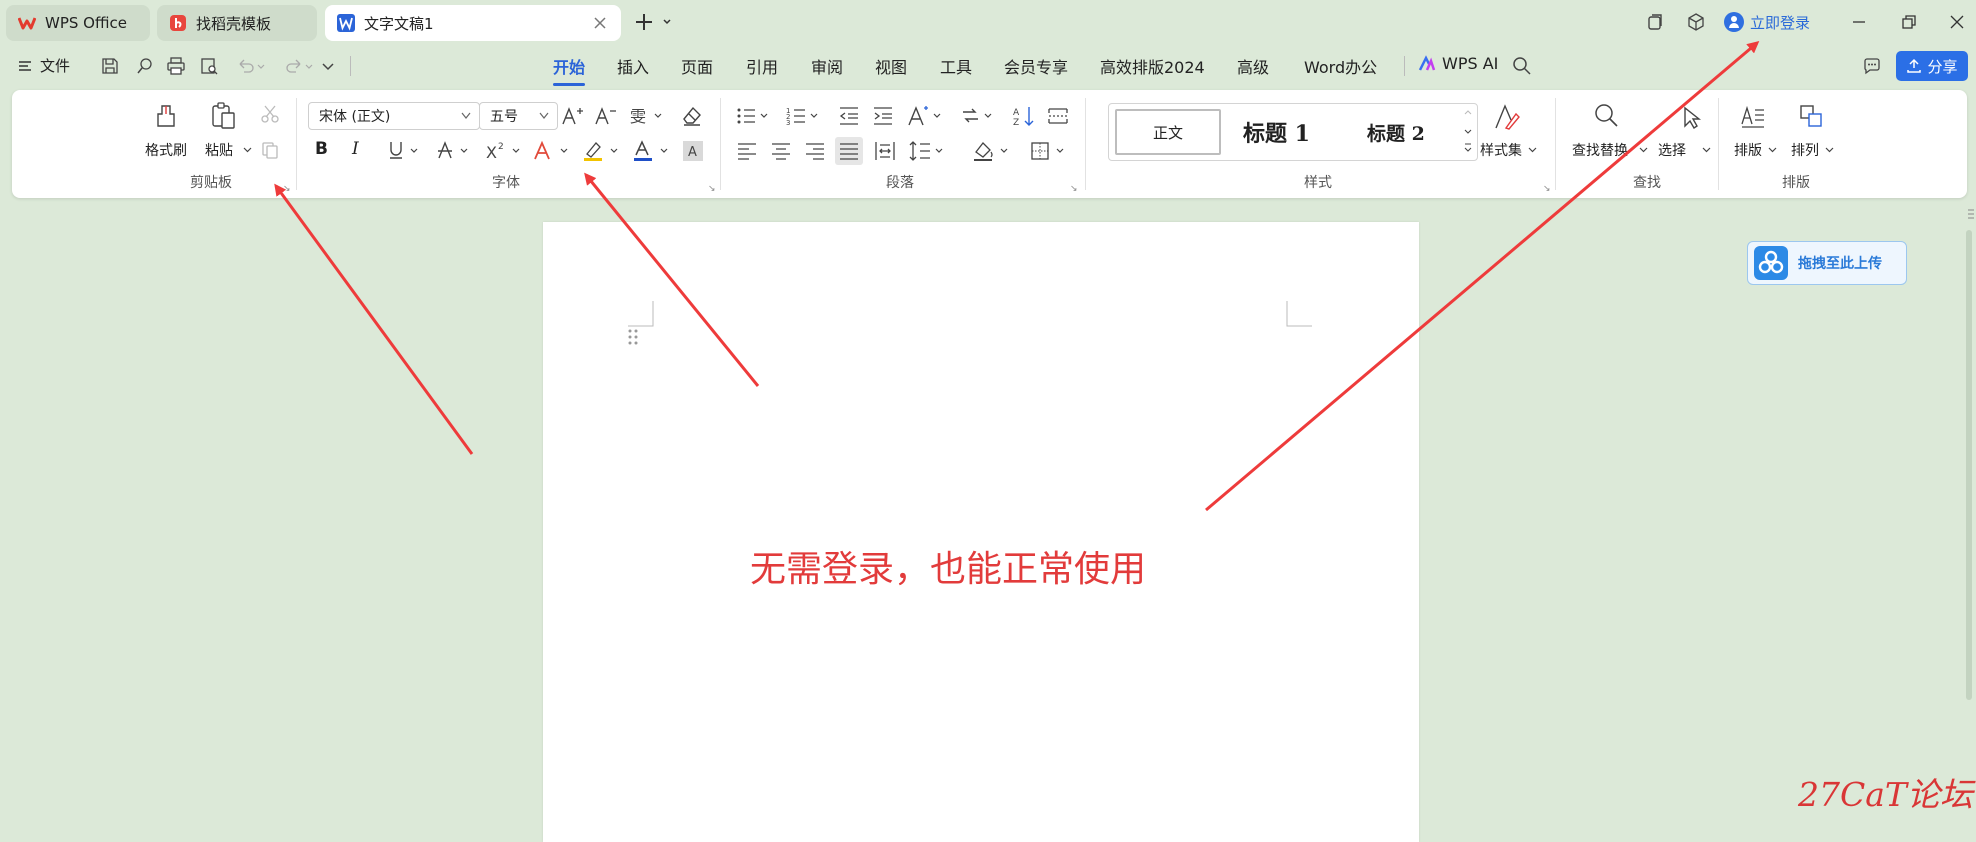 The width and height of the screenshot is (1976, 842). What do you see at coordinates (1805, 150) in the screenshot?
I see `arrange-button: 排列` at bounding box center [1805, 150].